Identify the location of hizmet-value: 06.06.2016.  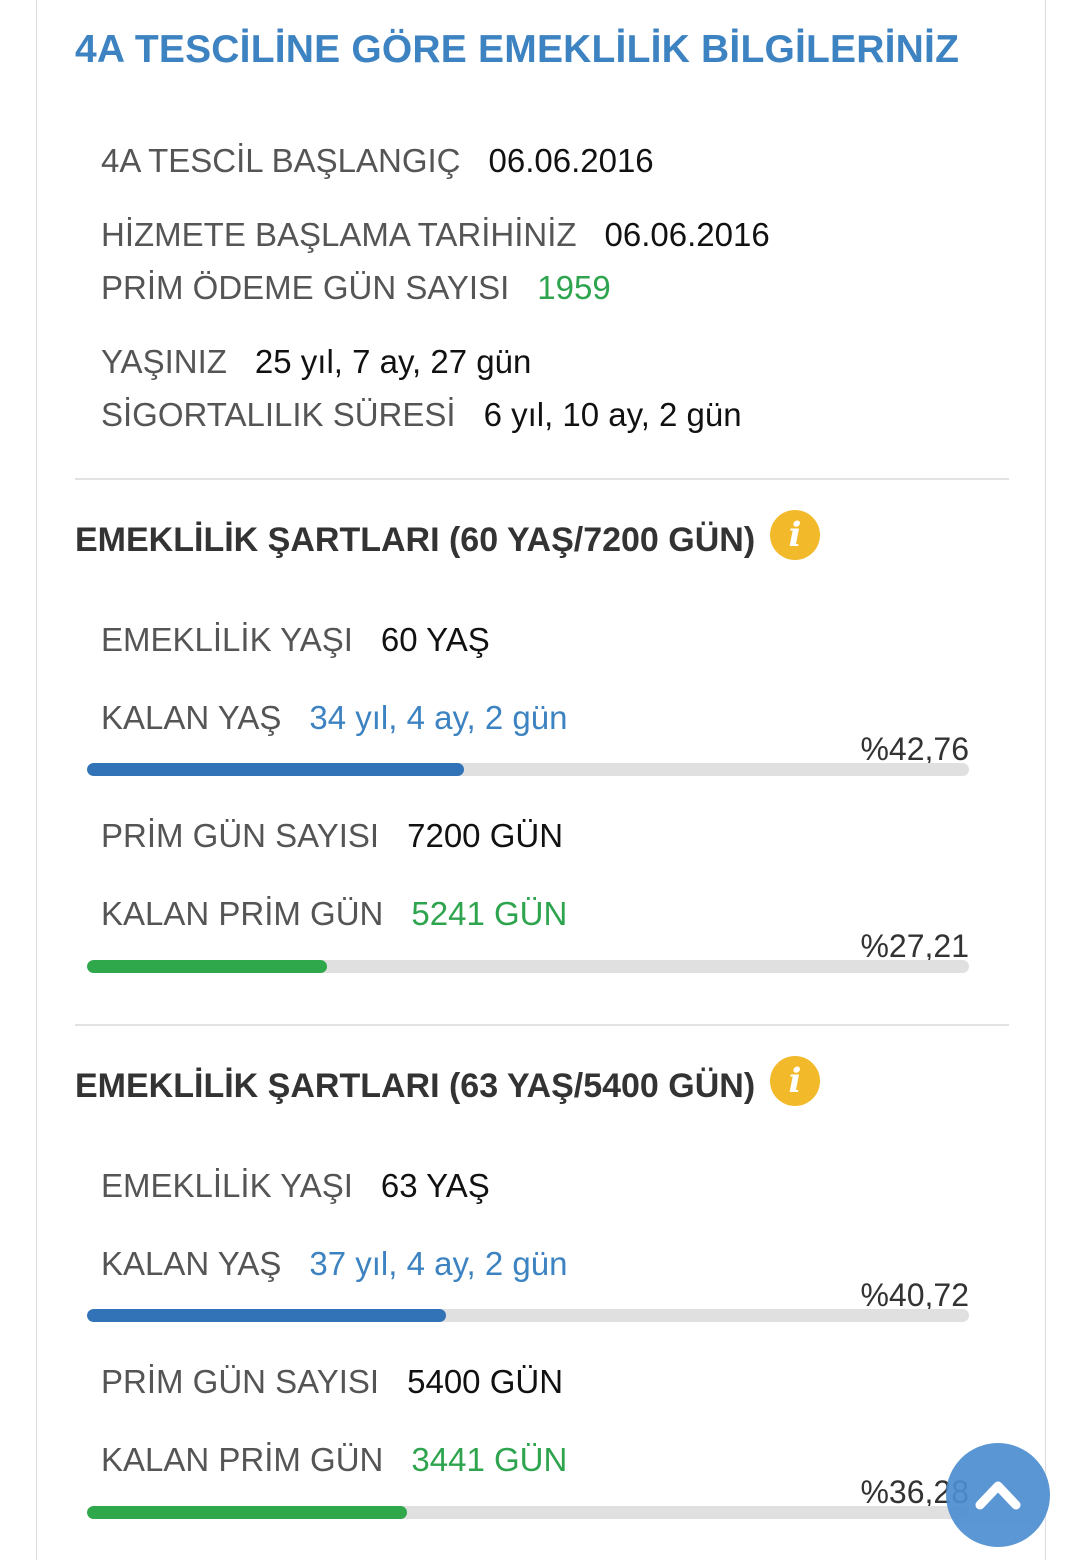
(687, 234).